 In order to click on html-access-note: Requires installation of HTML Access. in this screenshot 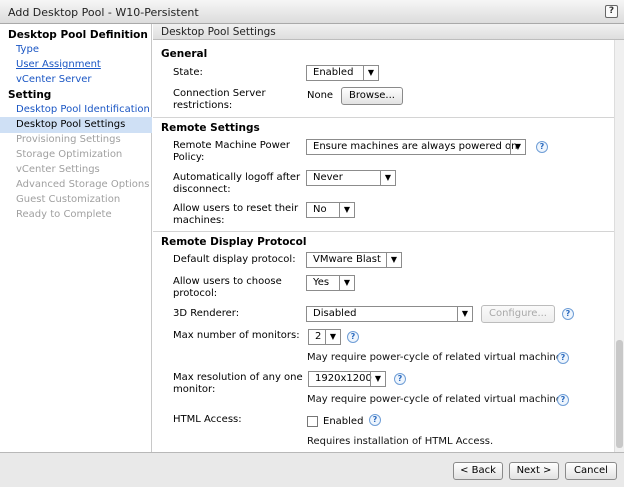, I will do `click(400, 441)`.